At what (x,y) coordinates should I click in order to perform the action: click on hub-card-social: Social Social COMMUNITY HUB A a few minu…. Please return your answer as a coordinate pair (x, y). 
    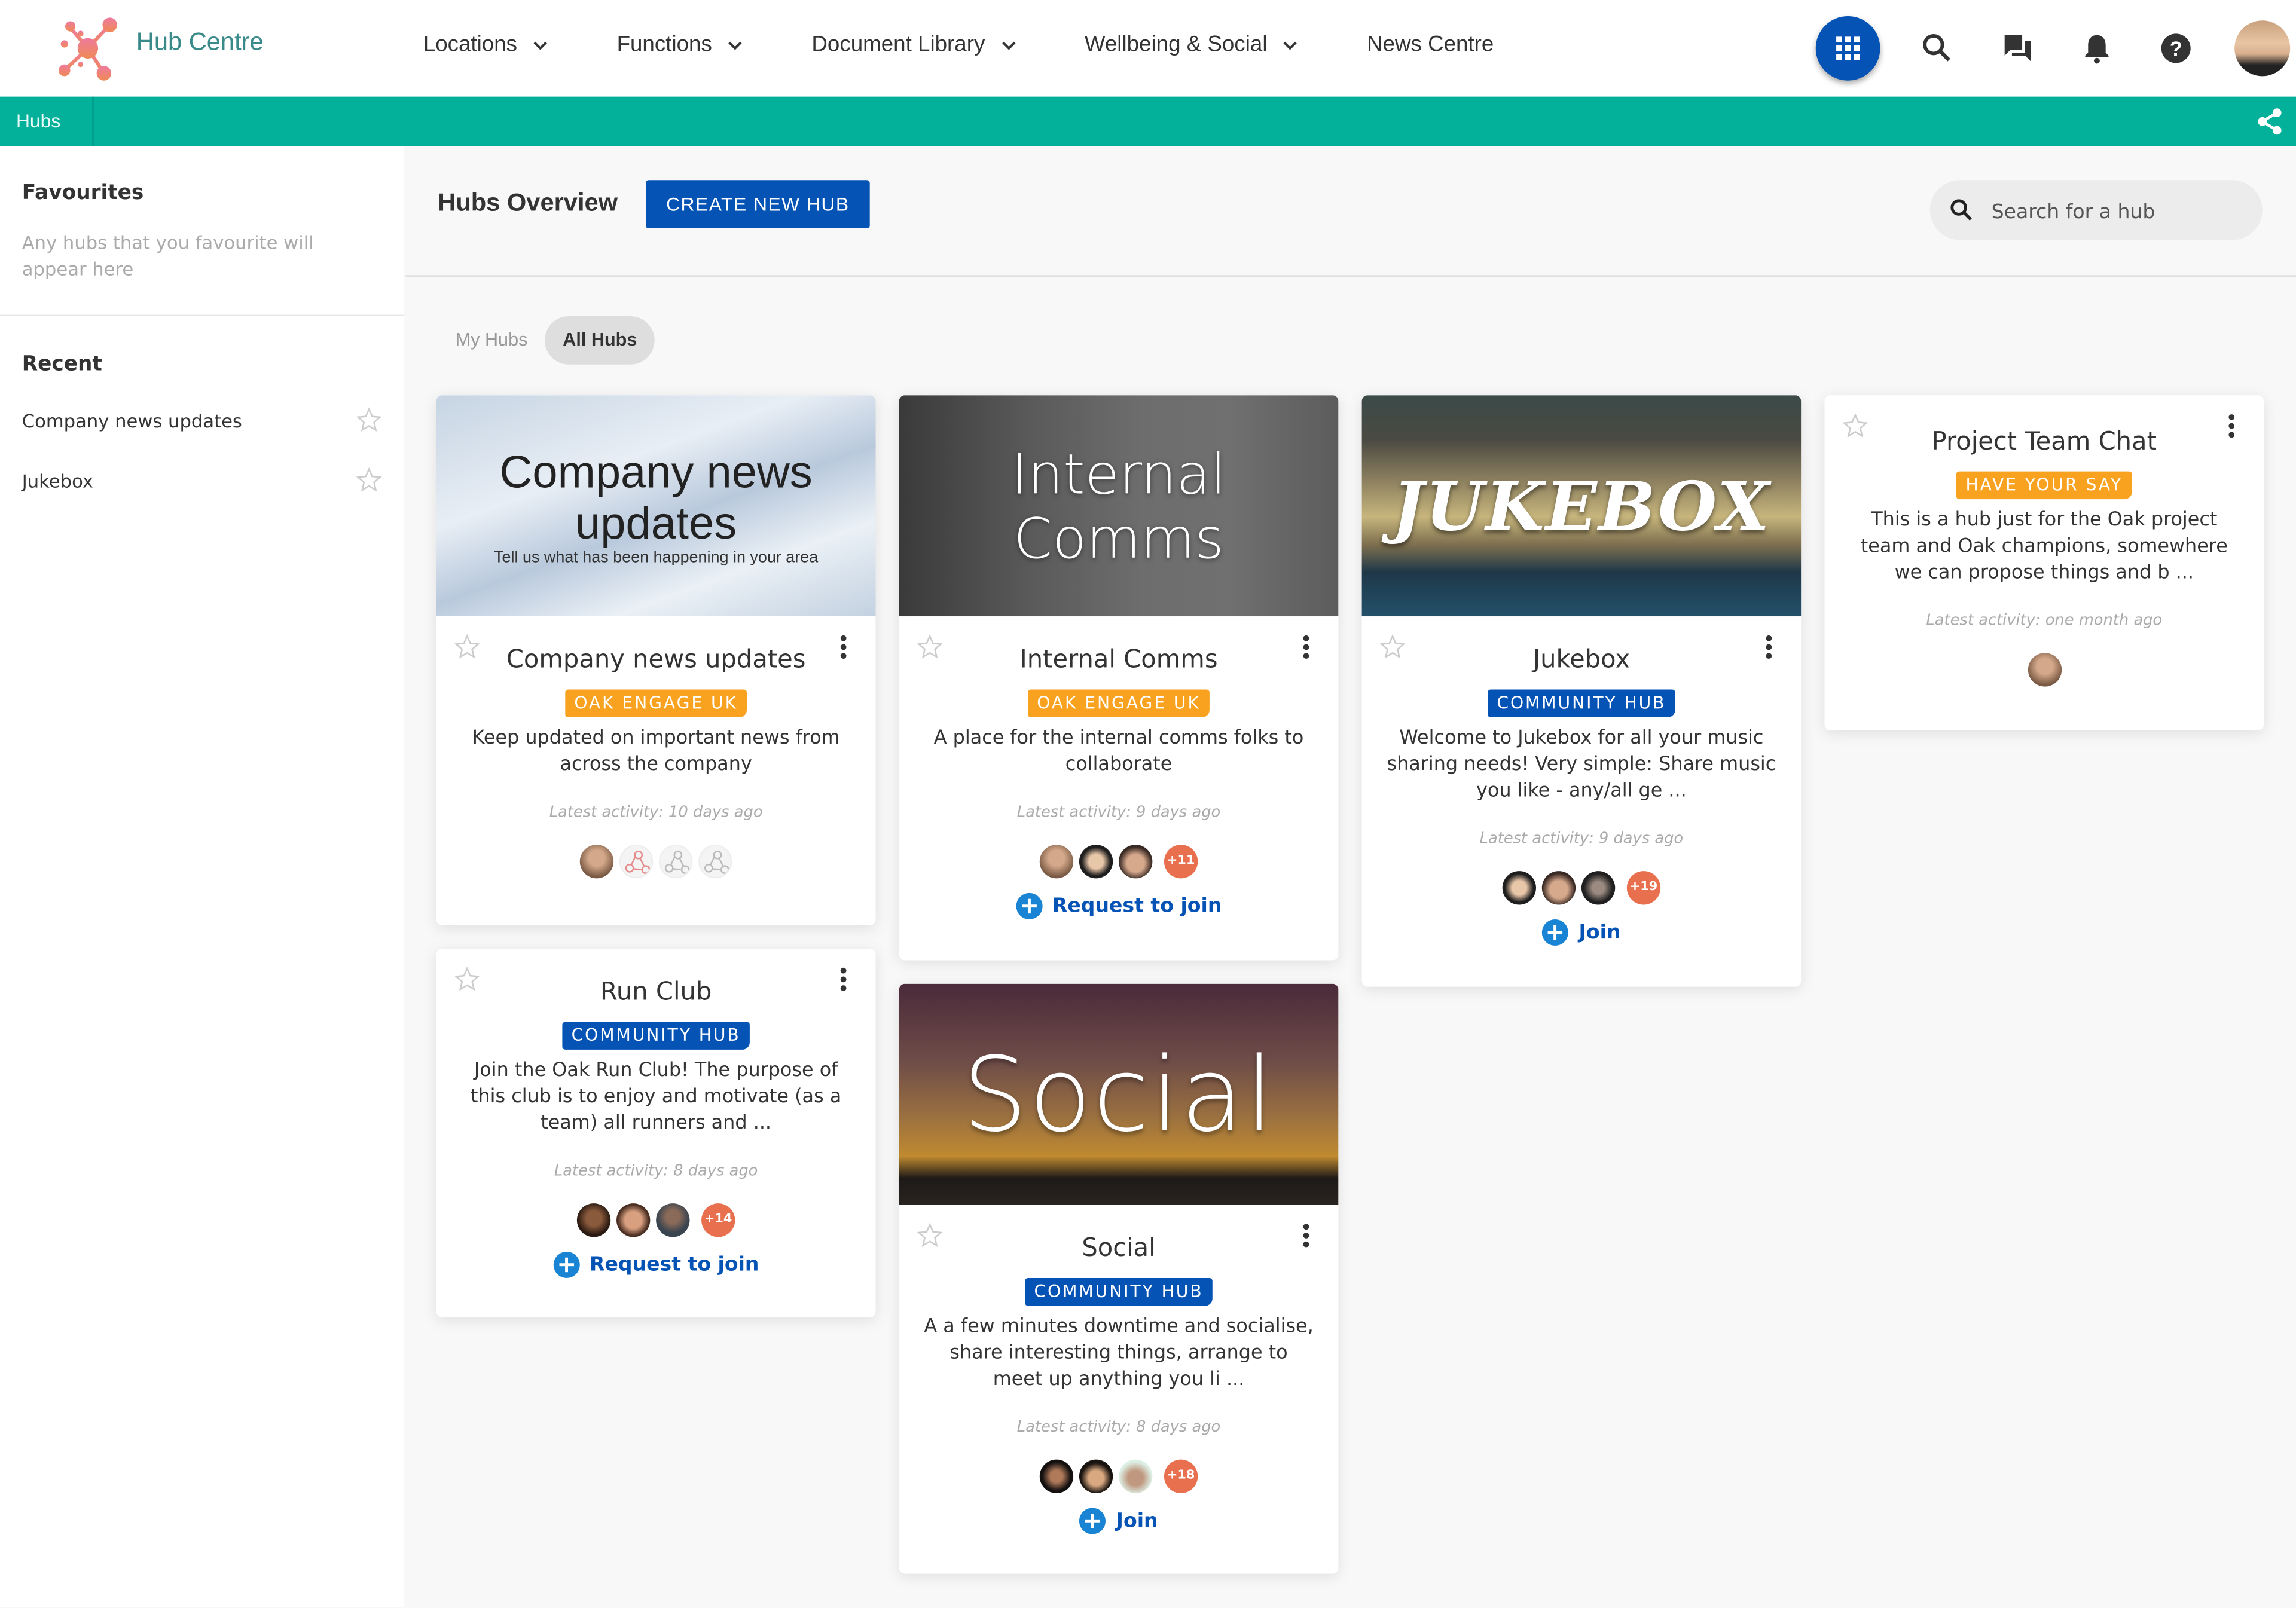
    Looking at the image, I should click on (1119, 1278).